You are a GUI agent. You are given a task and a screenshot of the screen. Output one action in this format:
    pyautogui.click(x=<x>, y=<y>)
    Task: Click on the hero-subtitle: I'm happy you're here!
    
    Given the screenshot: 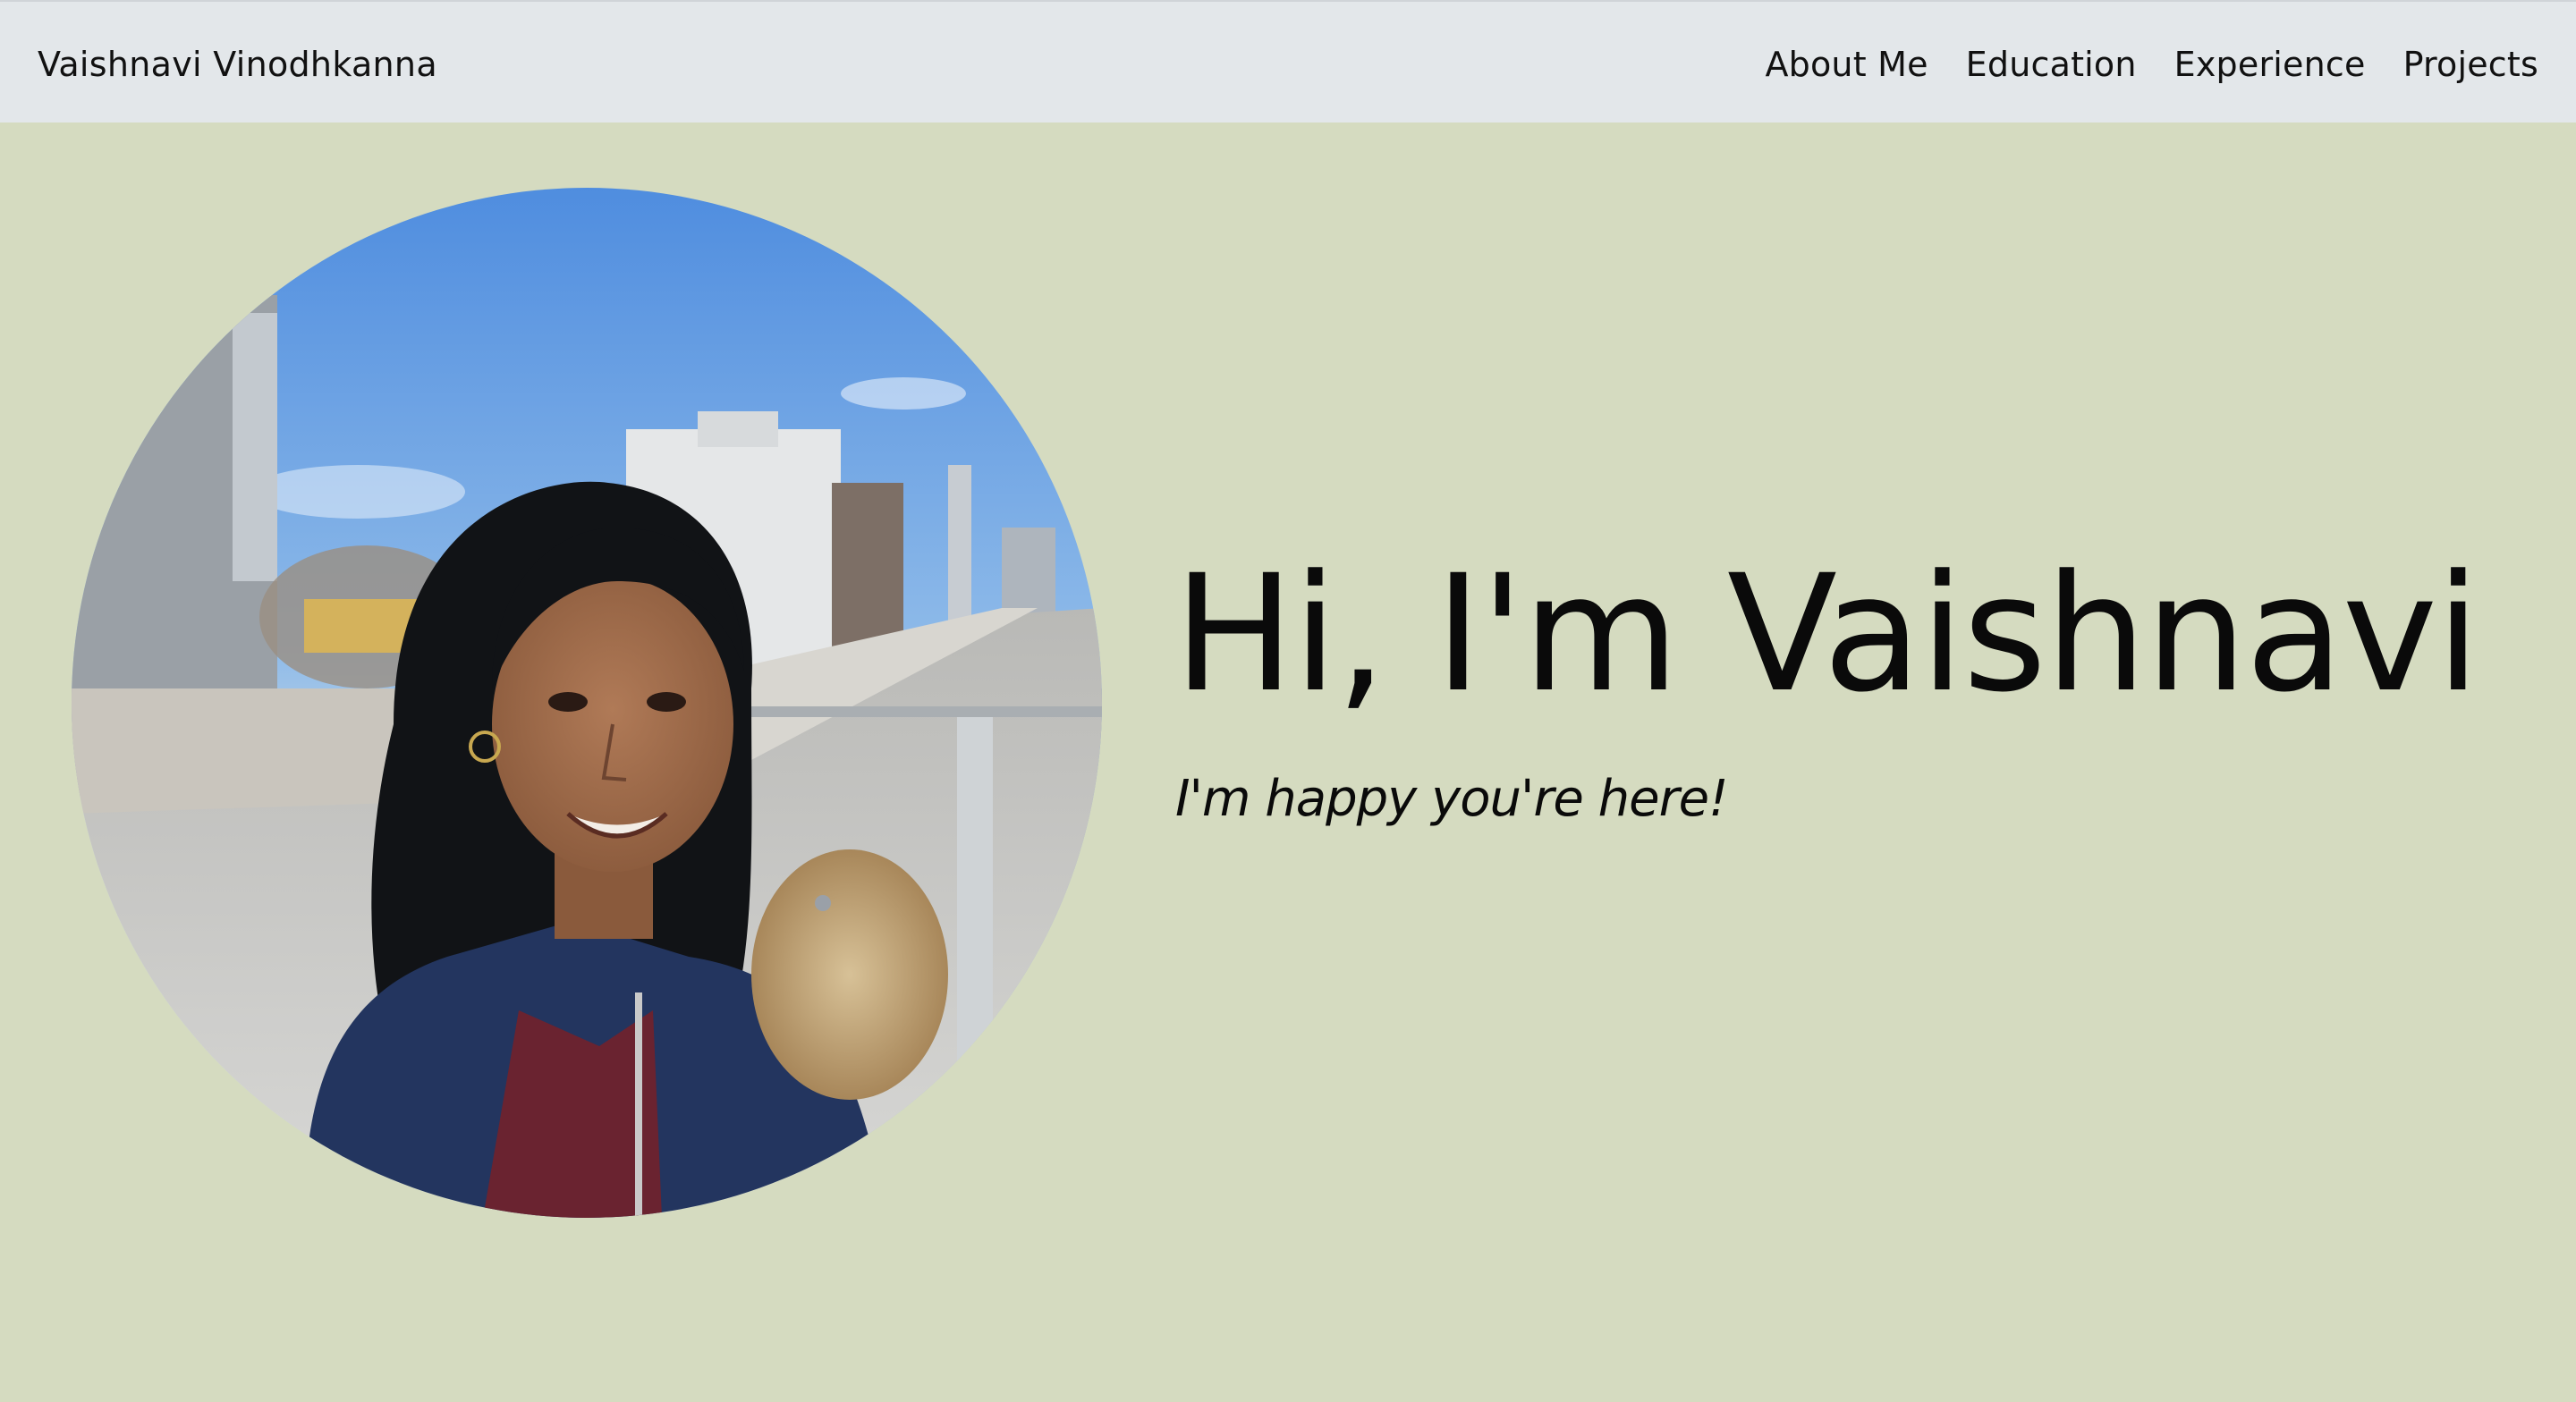 What is the action you would take?
    pyautogui.click(x=1452, y=799)
    